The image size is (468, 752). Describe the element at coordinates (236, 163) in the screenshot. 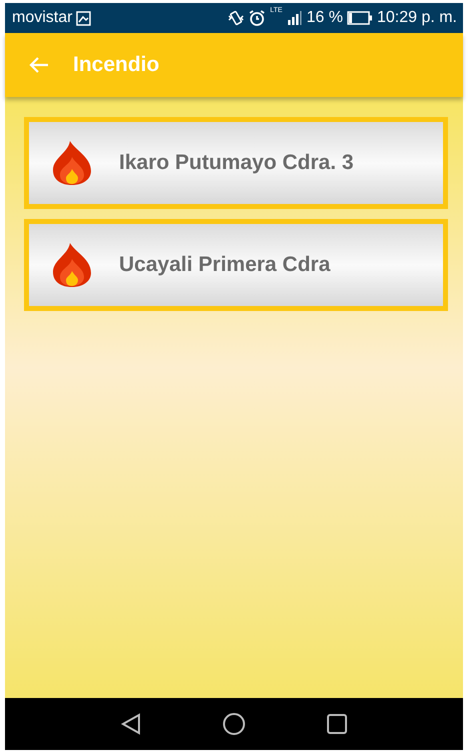

I see `location-card: Ikaro Putumayo Cdra. 3` at that location.